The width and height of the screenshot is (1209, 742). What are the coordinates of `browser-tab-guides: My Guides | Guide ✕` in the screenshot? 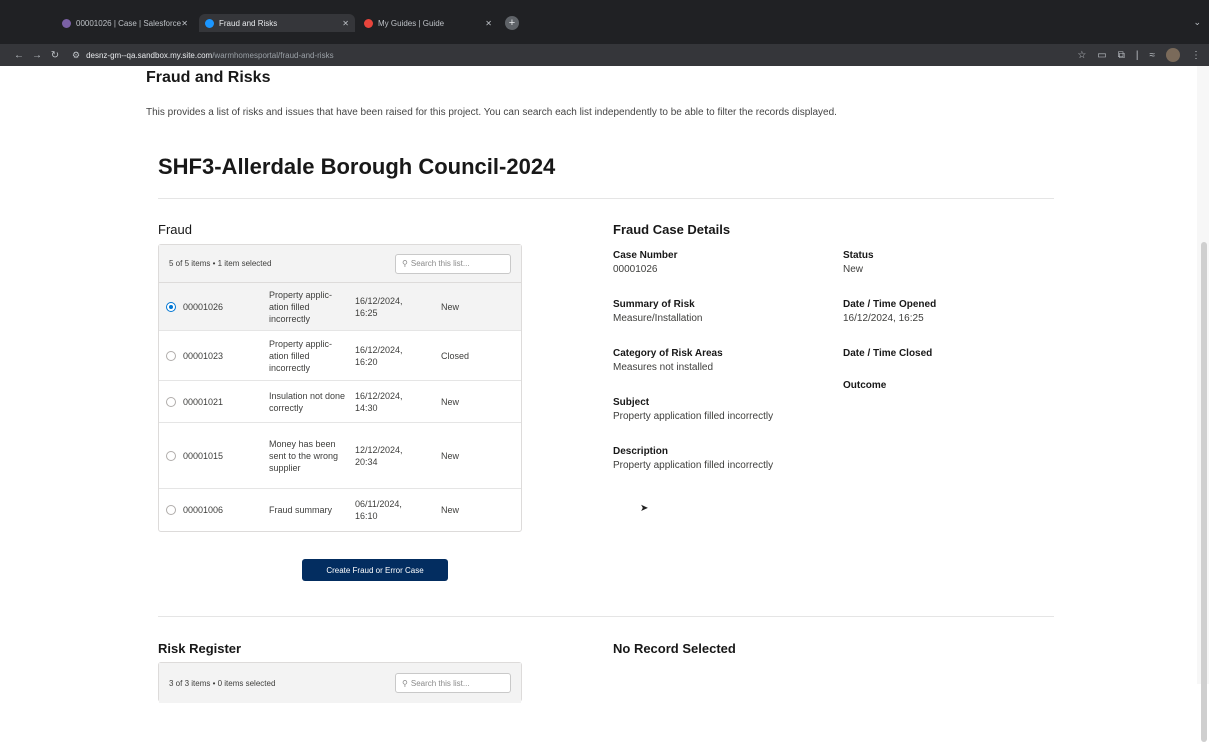 It's located at (428, 23).